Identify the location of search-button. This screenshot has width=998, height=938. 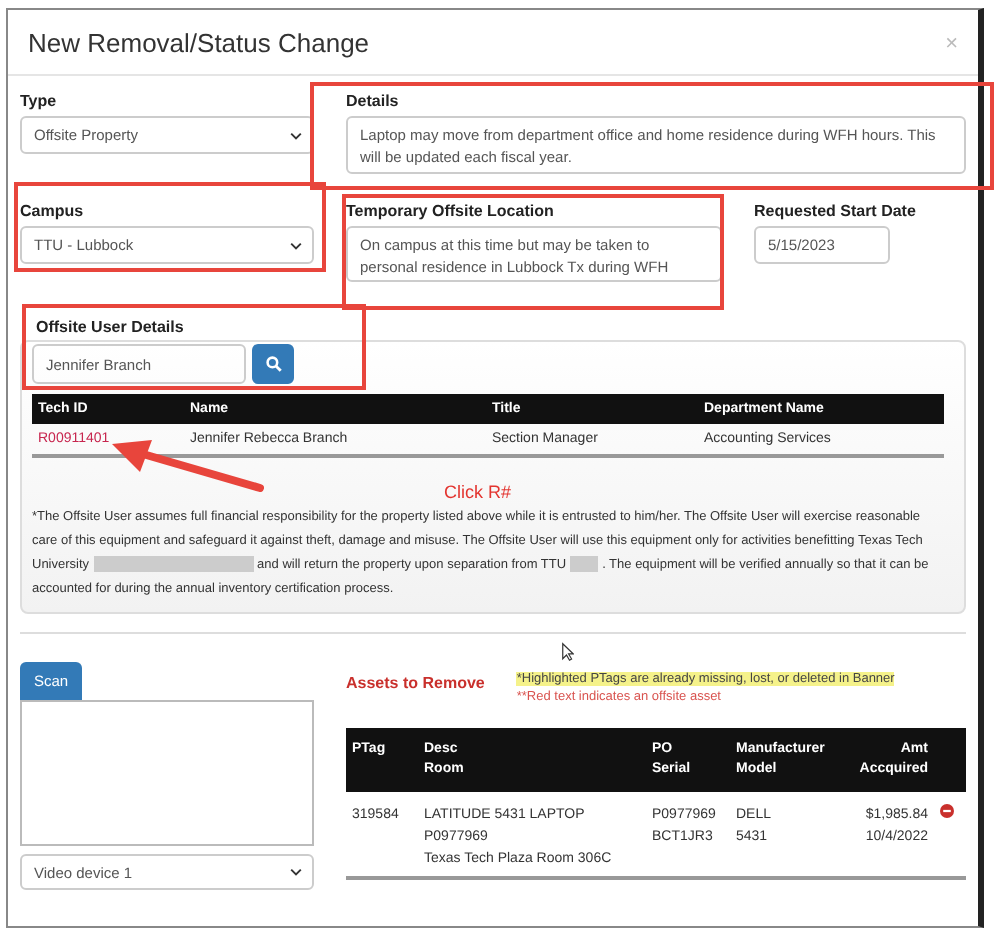
(273, 364).